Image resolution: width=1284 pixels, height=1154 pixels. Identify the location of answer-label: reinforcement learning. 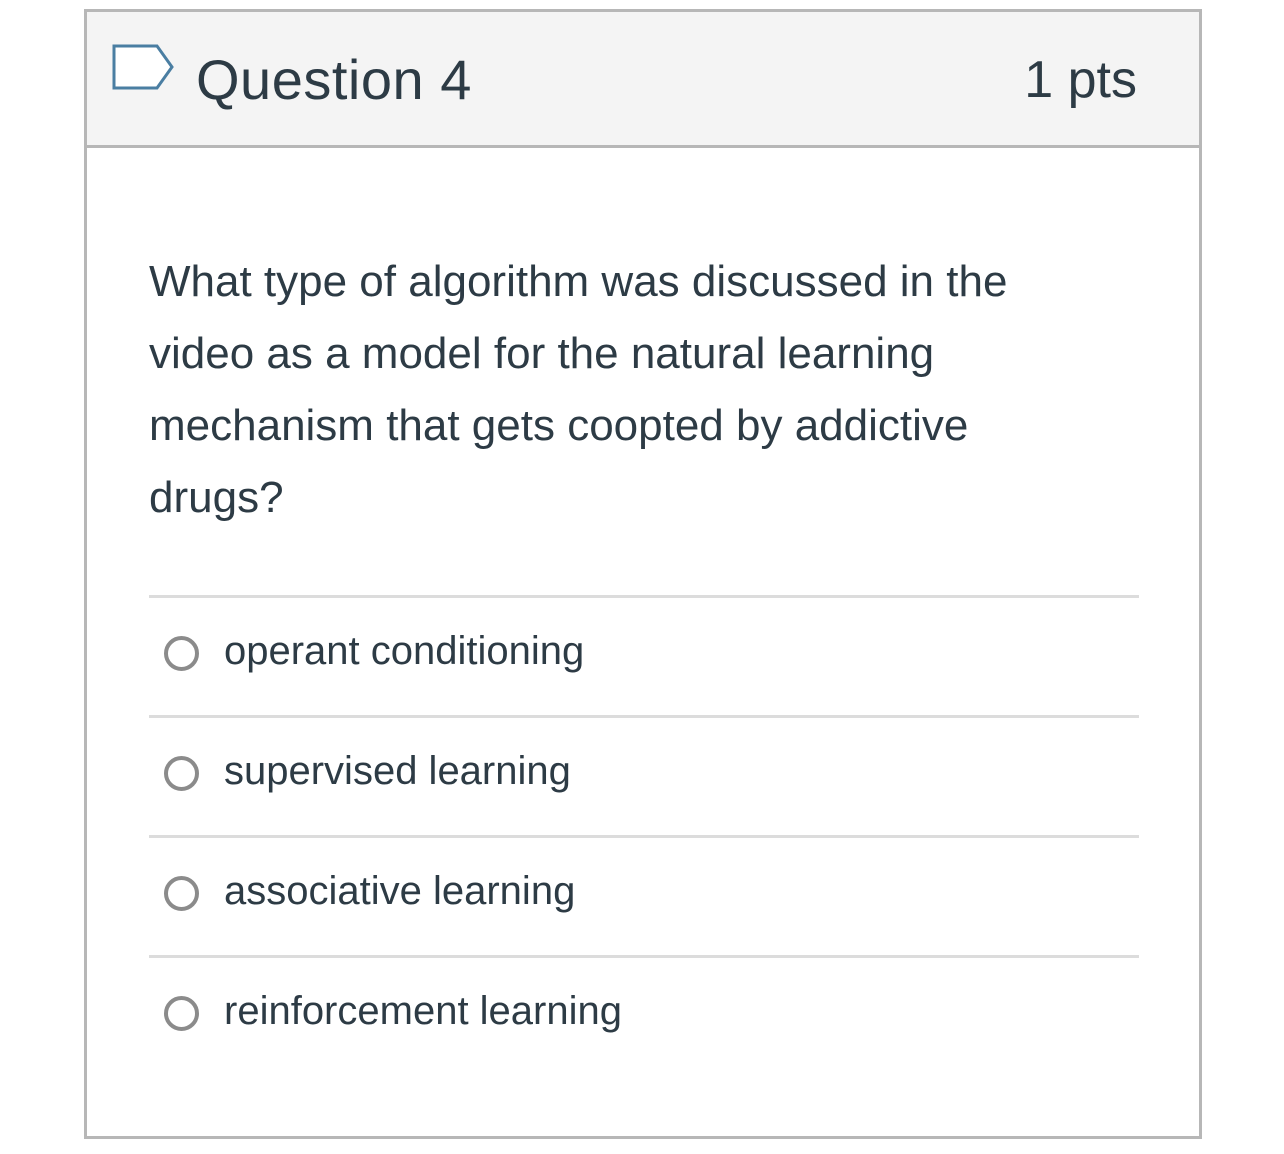
(423, 1011).